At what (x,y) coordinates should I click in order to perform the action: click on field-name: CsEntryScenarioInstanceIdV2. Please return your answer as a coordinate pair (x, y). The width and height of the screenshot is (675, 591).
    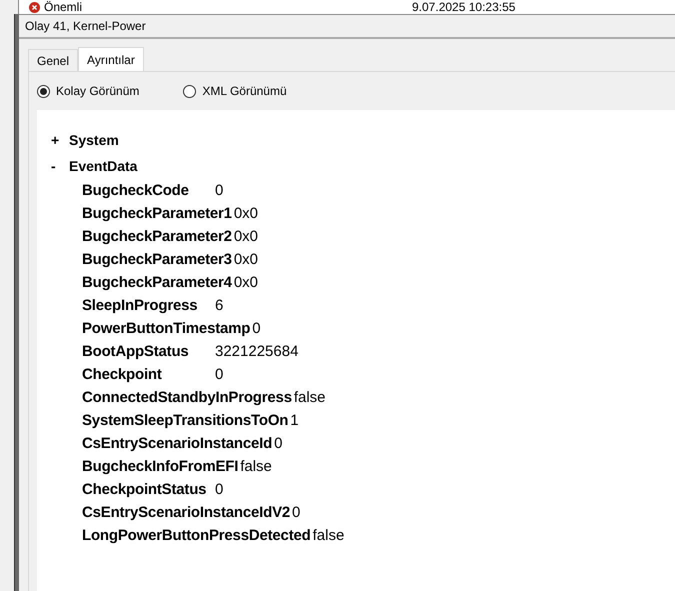
    Looking at the image, I should click on (186, 512).